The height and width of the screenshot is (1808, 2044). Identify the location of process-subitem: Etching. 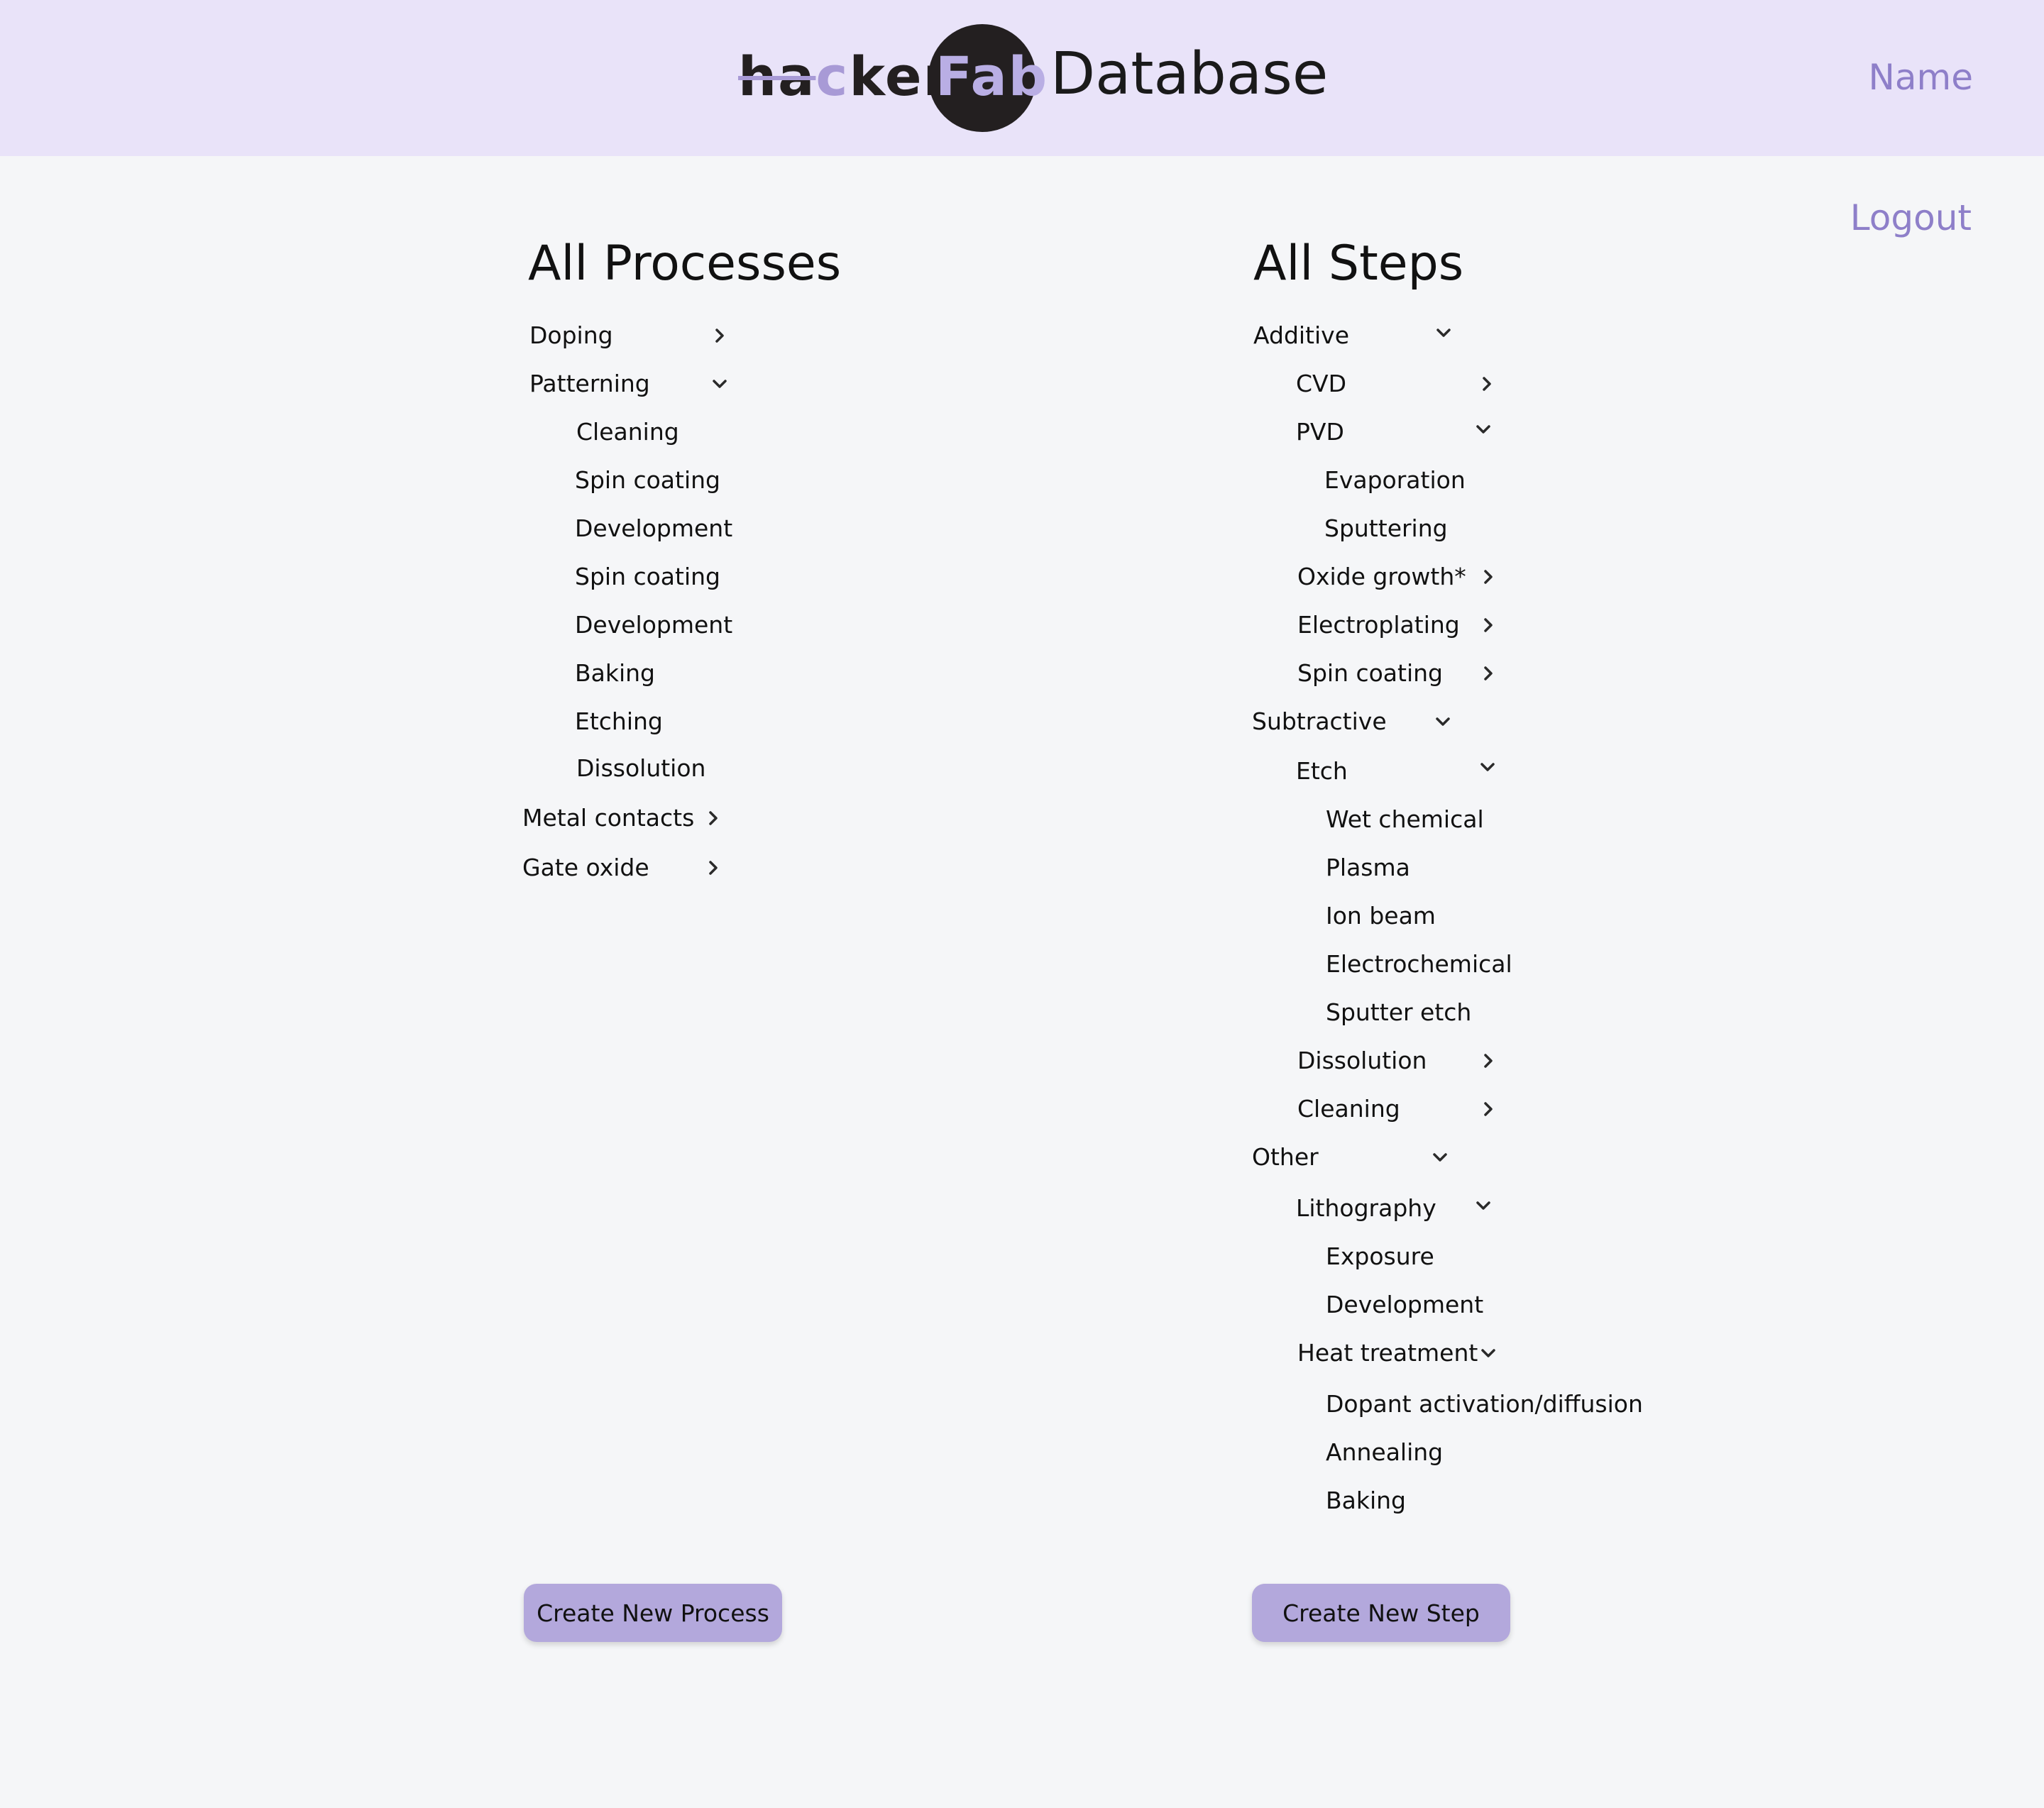
(619, 721).